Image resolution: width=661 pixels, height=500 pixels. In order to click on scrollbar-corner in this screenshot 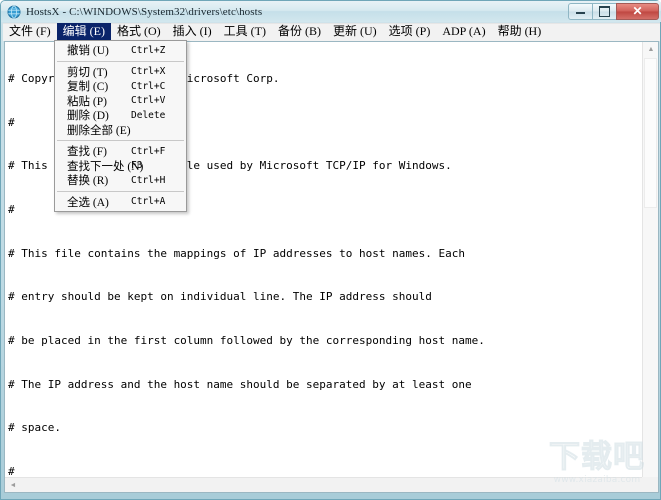, I will do `click(650, 484)`.